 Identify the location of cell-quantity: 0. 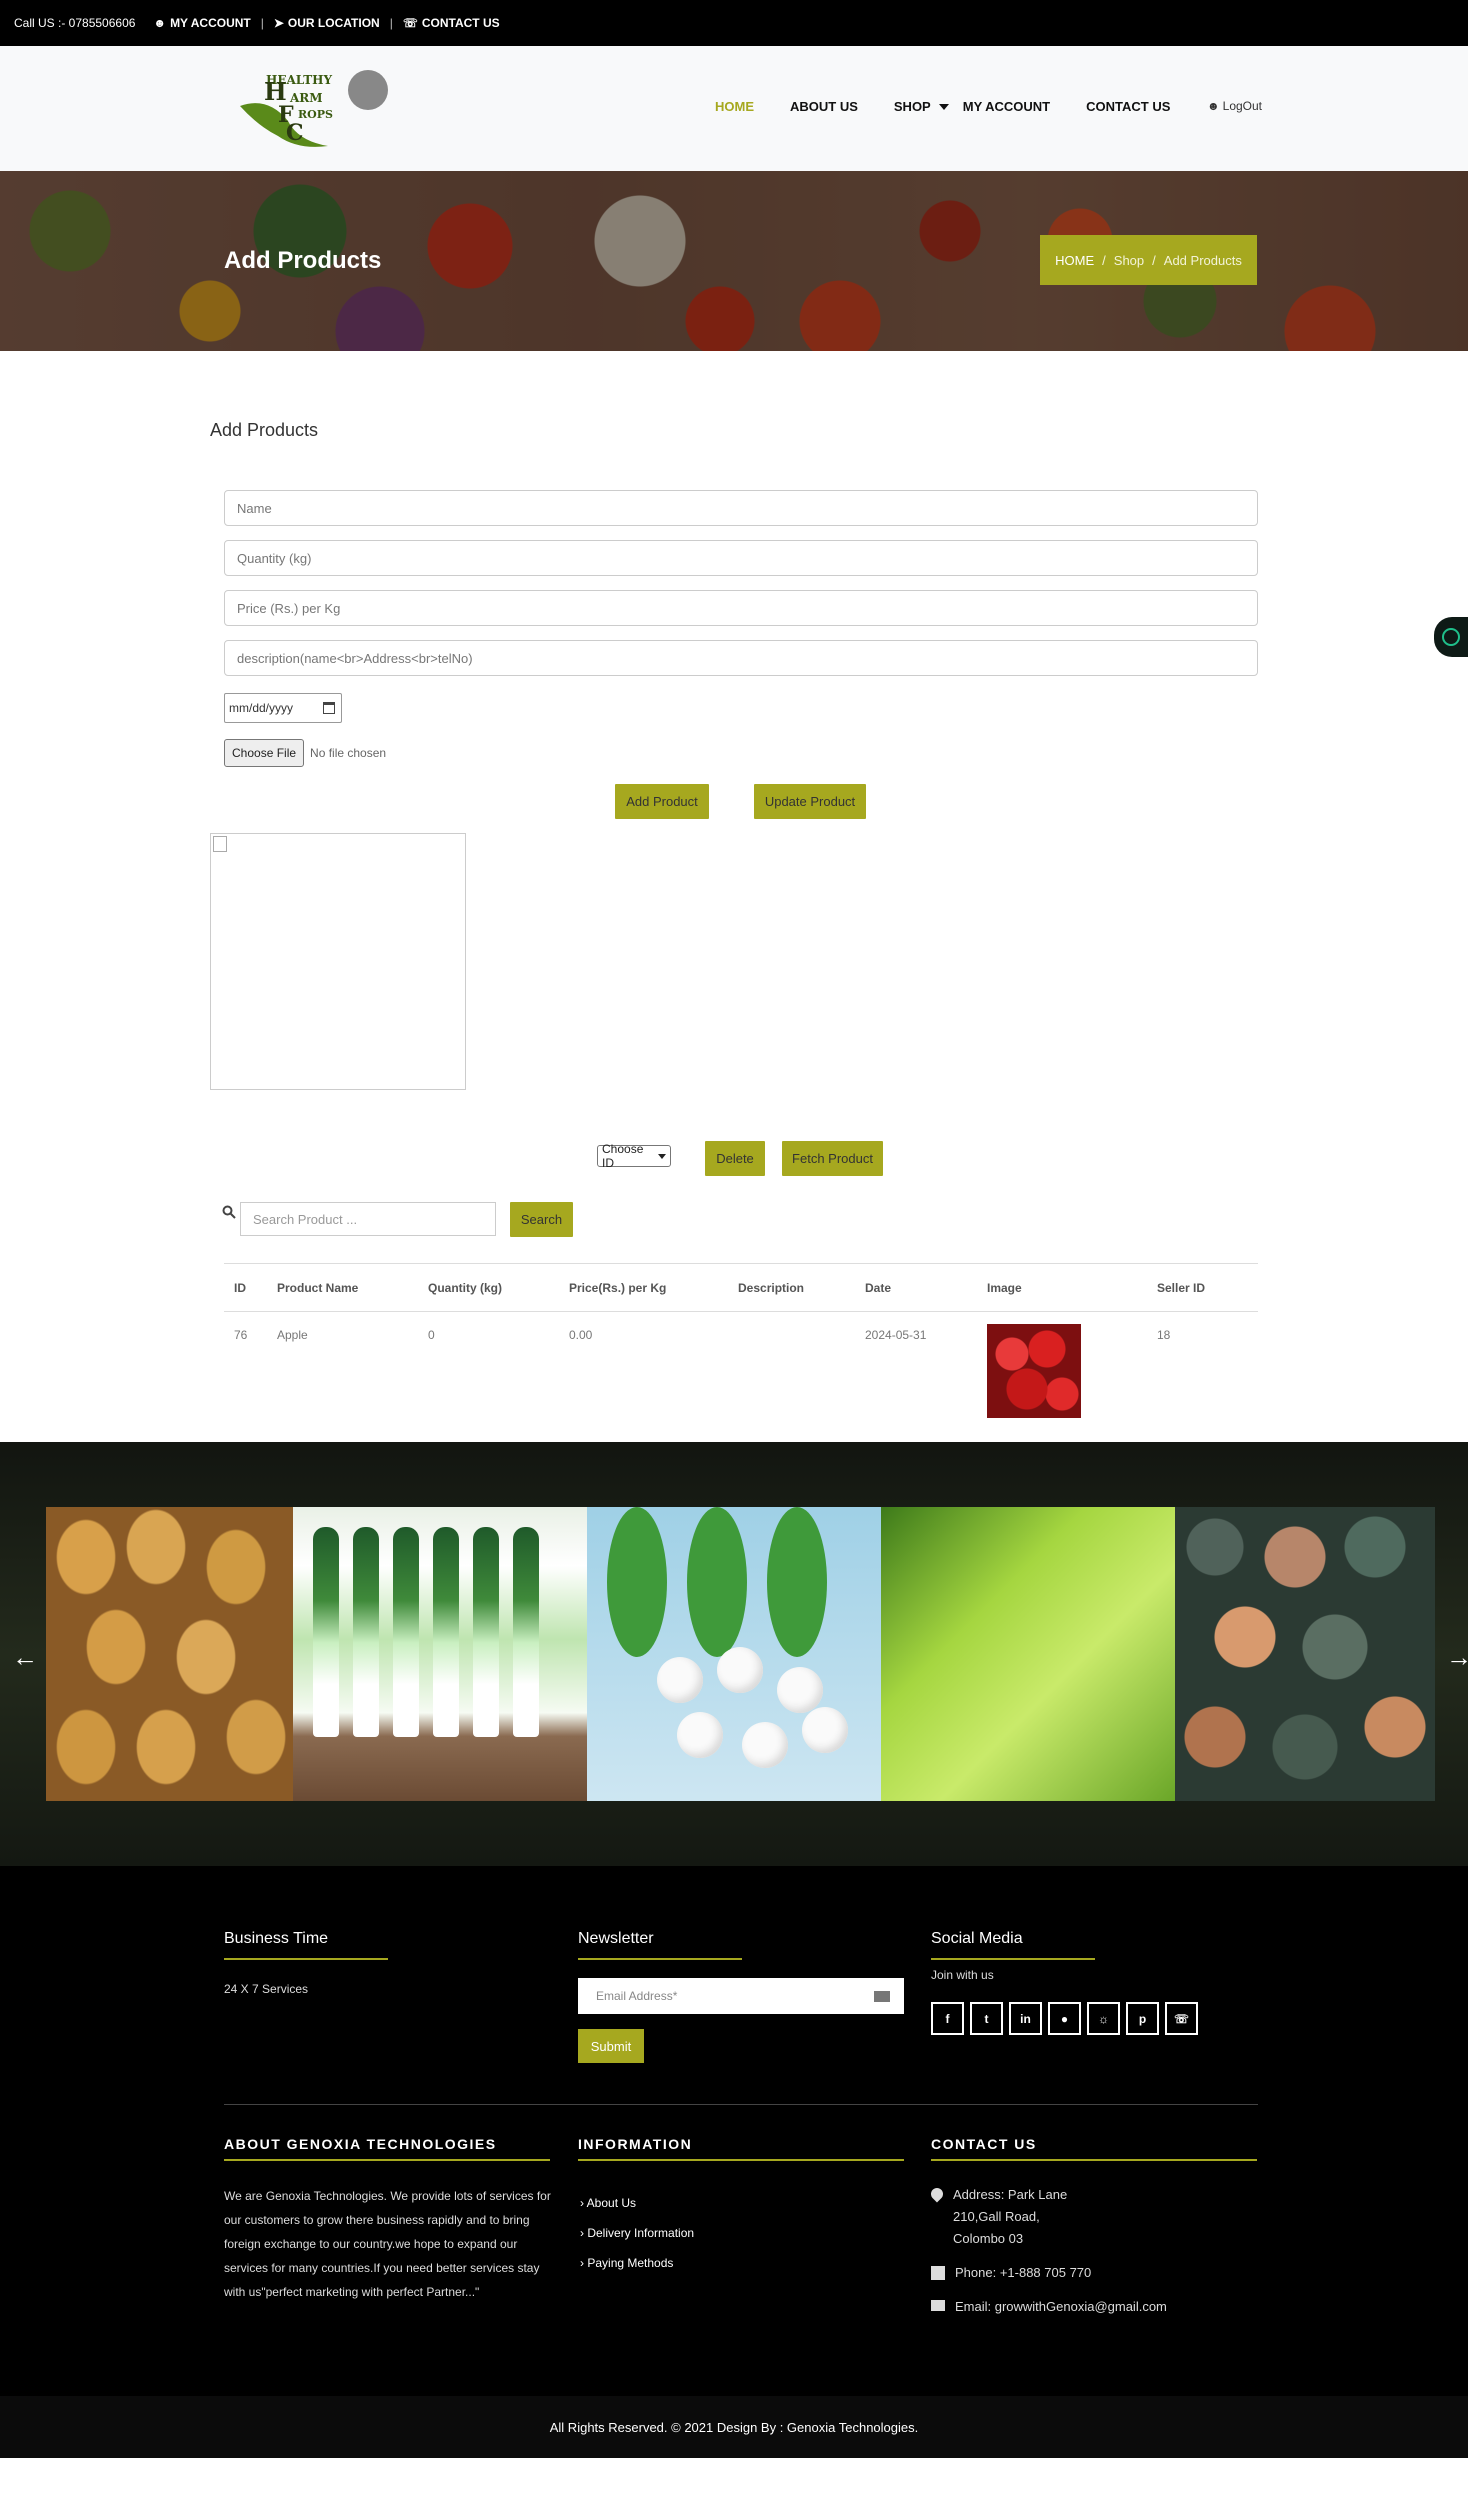
(431, 1335).